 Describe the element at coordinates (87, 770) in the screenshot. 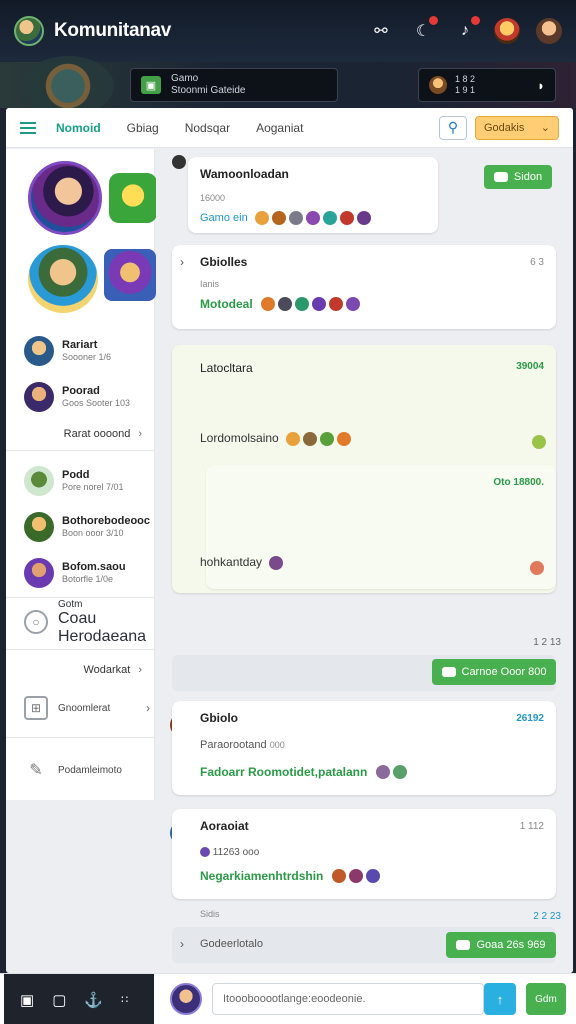

I see `side-item-edit: ✎ Podamleimoto` at that location.